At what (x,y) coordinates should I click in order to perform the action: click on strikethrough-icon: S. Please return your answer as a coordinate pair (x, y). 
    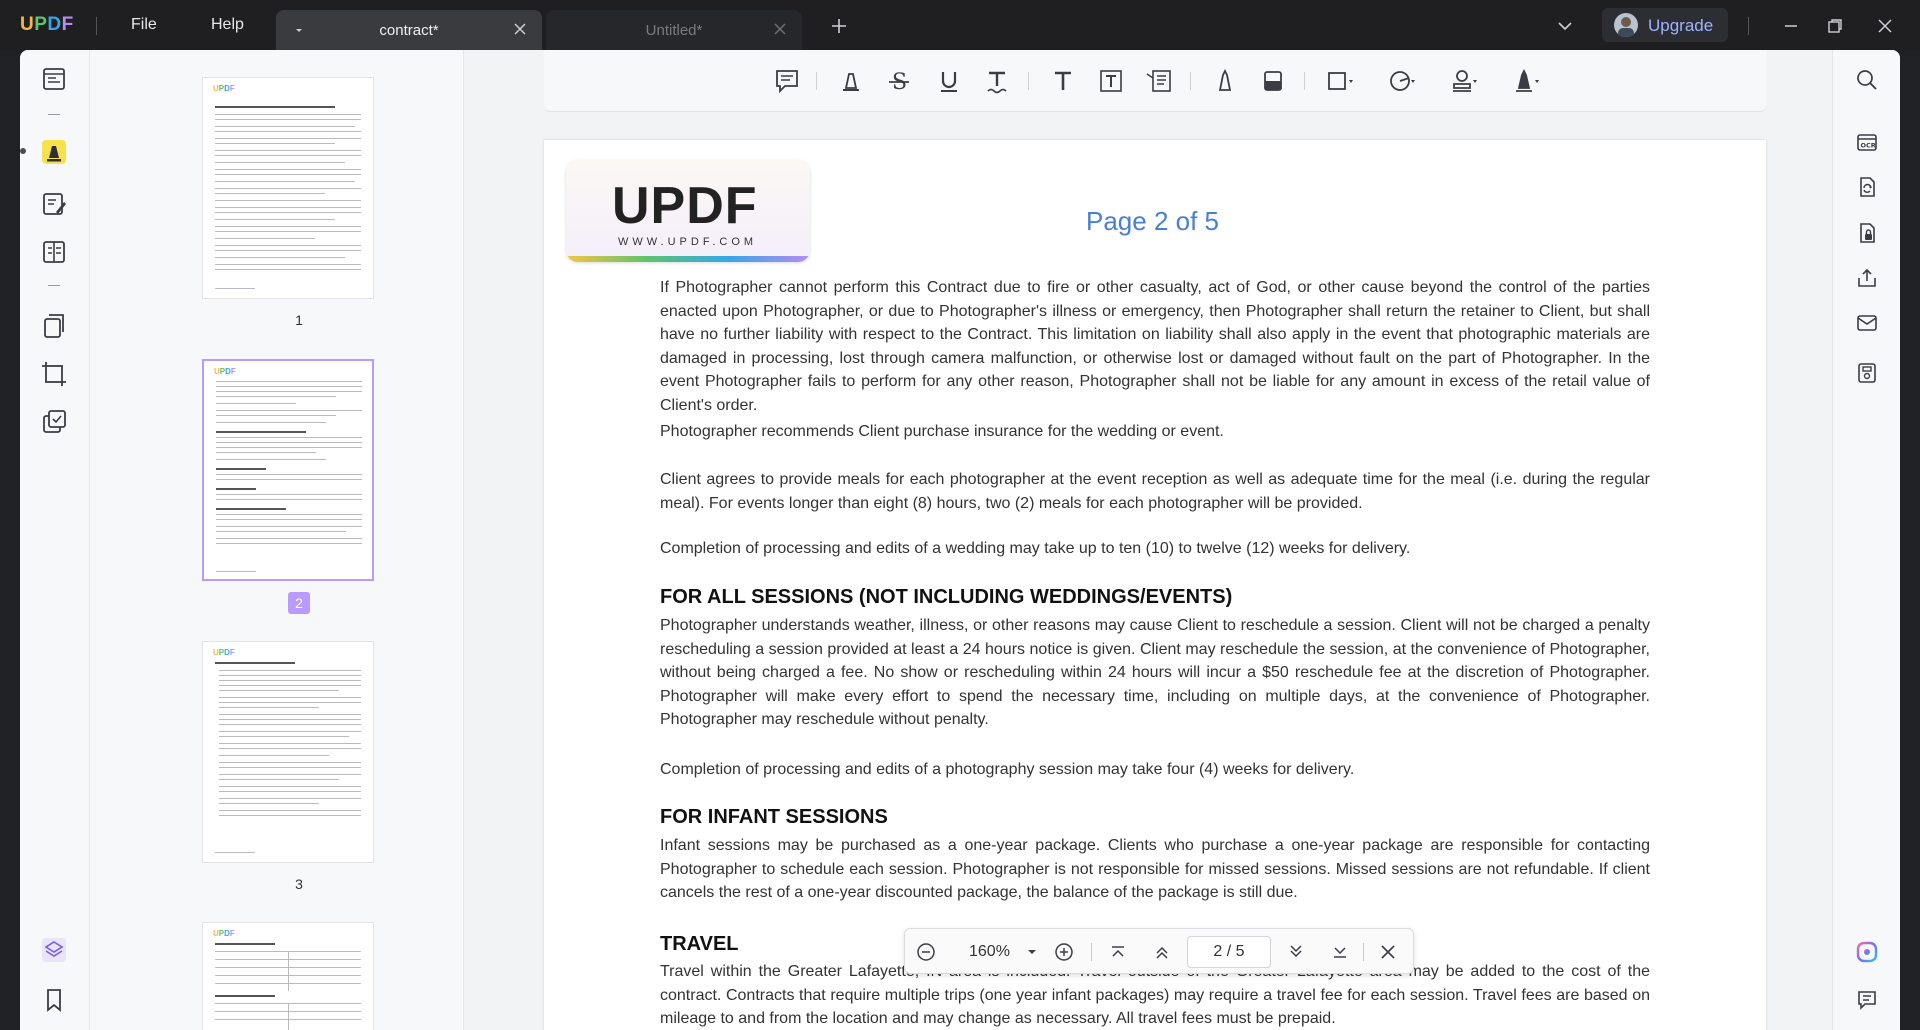
    Looking at the image, I should click on (899, 81).